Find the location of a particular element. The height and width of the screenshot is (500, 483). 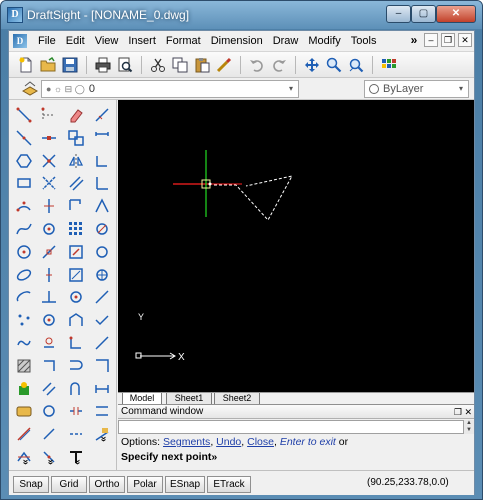

linear-dimension-icon is located at coordinates (102, 115).